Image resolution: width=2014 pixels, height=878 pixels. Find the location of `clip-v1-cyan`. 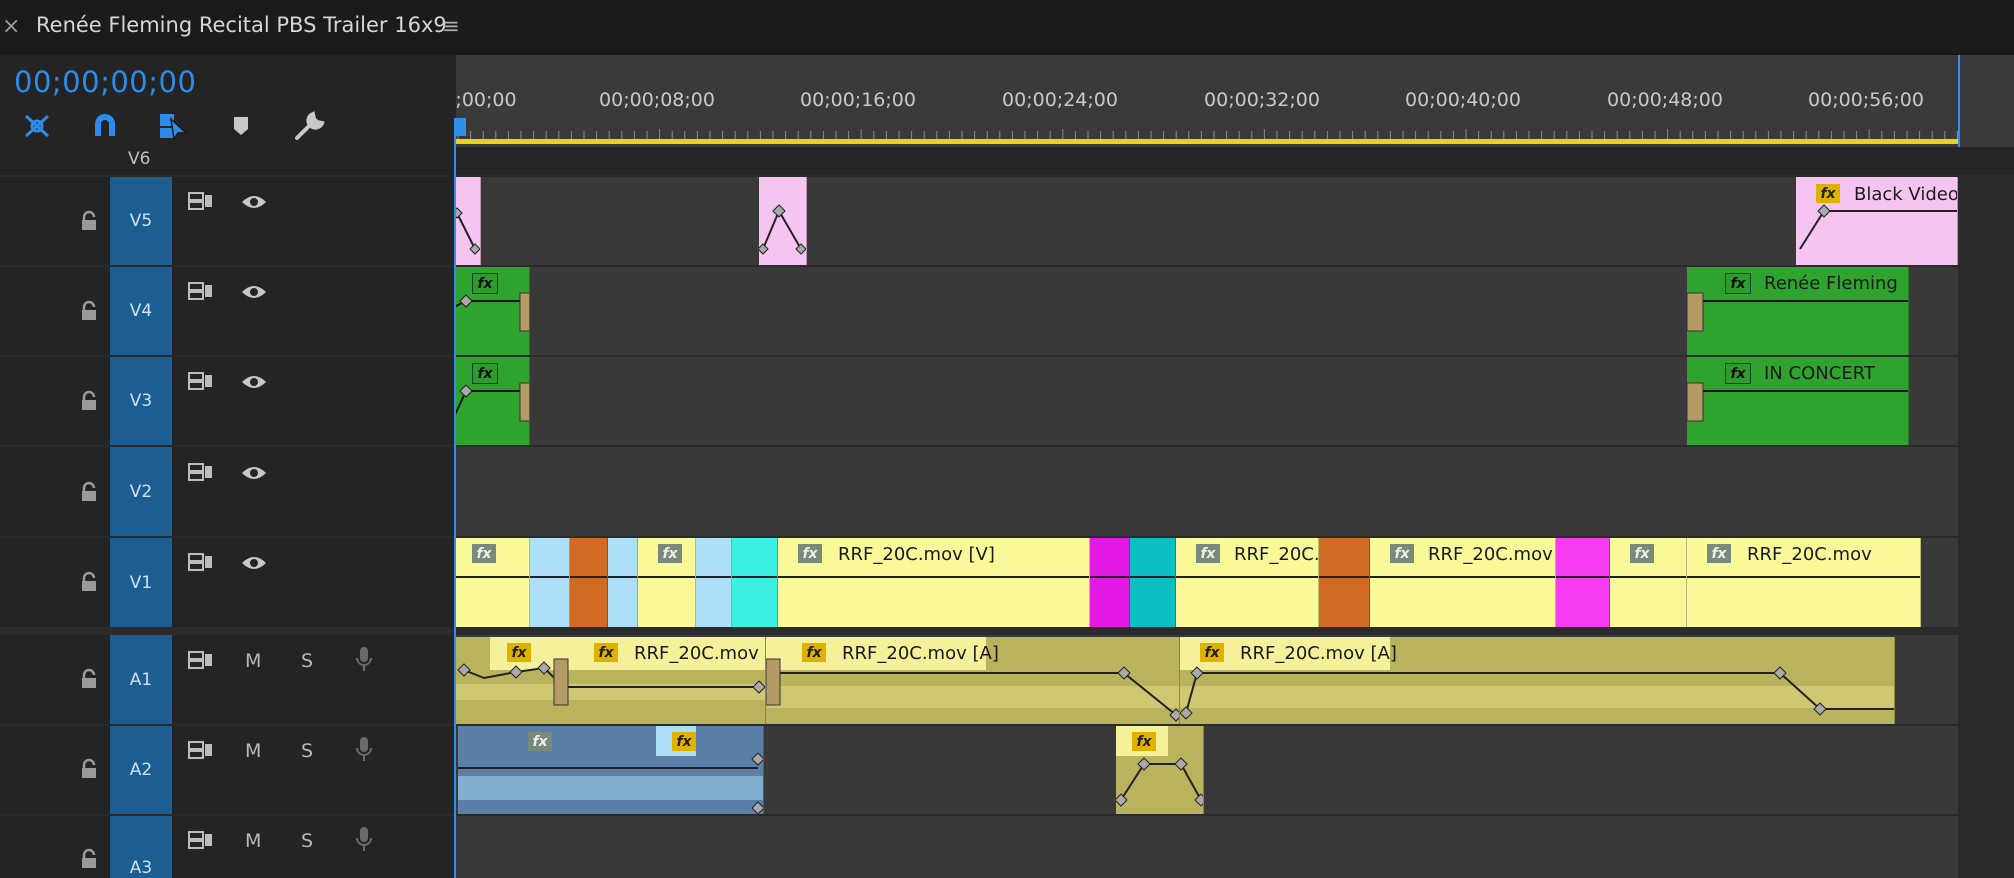

clip-v1-cyan is located at coordinates (755, 582).